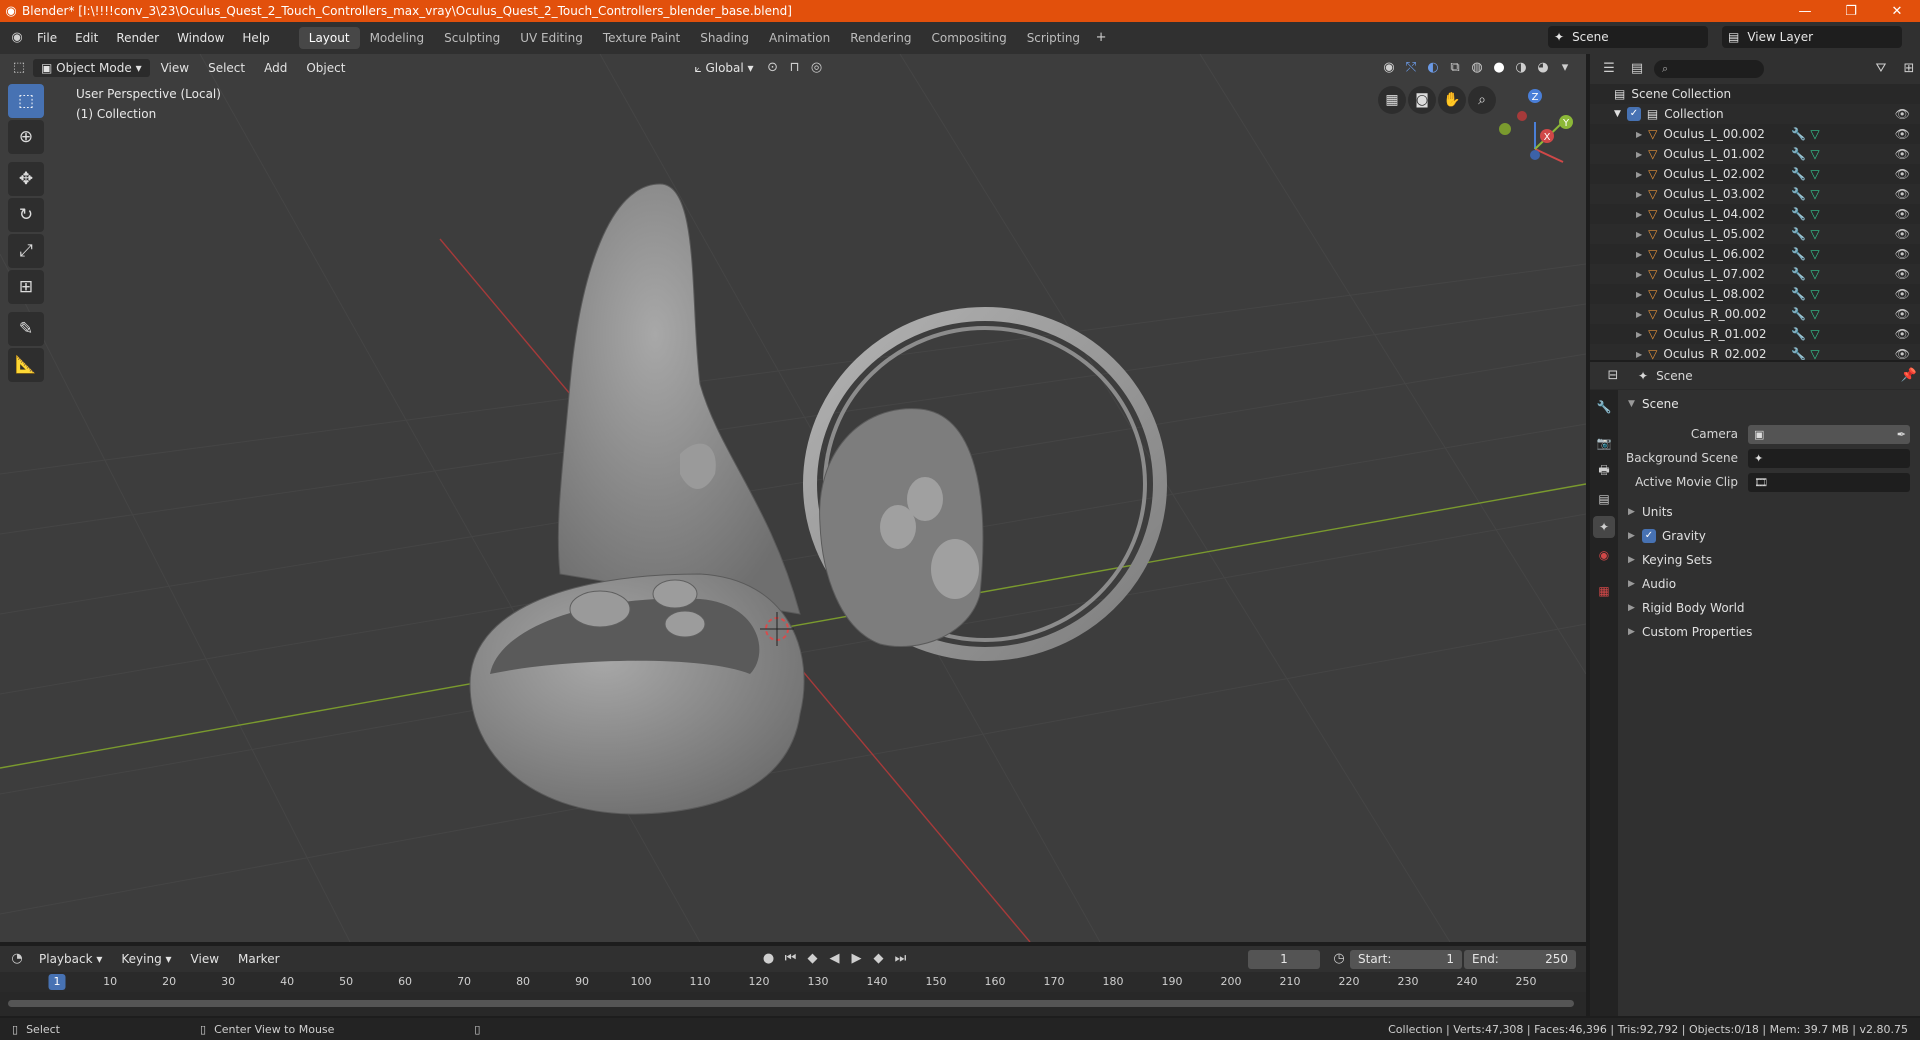 The image size is (1920, 1040). What do you see at coordinates (1769, 632) in the screenshot?
I see `custom-properties-panel: ▶ Custom Properties` at bounding box center [1769, 632].